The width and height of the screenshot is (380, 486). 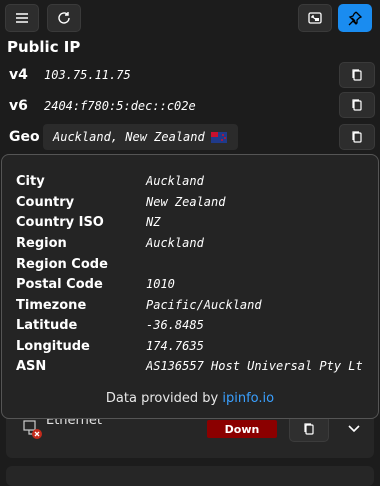 What do you see at coordinates (41, 243) in the screenshot?
I see `field-label: Region` at bounding box center [41, 243].